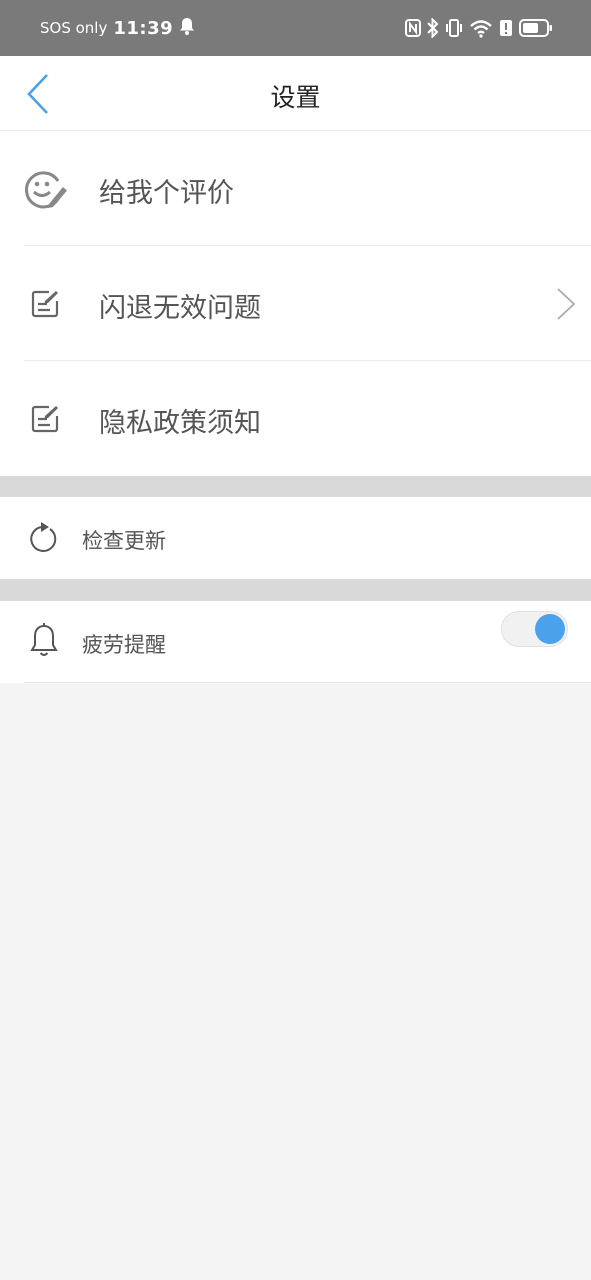 This screenshot has height=1280, width=591. What do you see at coordinates (295, 188) in the screenshot?
I see `rate-app-item: 给我个评价` at bounding box center [295, 188].